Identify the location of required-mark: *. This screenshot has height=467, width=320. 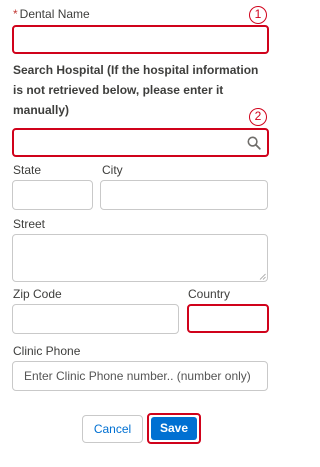
(15, 14).